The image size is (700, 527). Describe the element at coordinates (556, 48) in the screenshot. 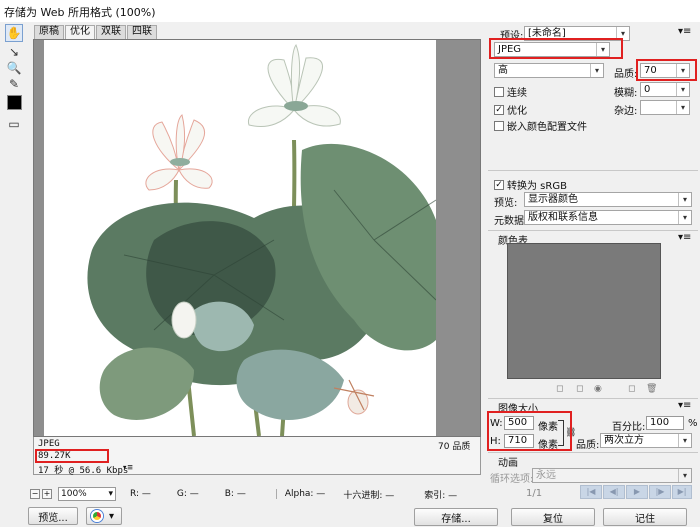

I see `format-highlight` at that location.